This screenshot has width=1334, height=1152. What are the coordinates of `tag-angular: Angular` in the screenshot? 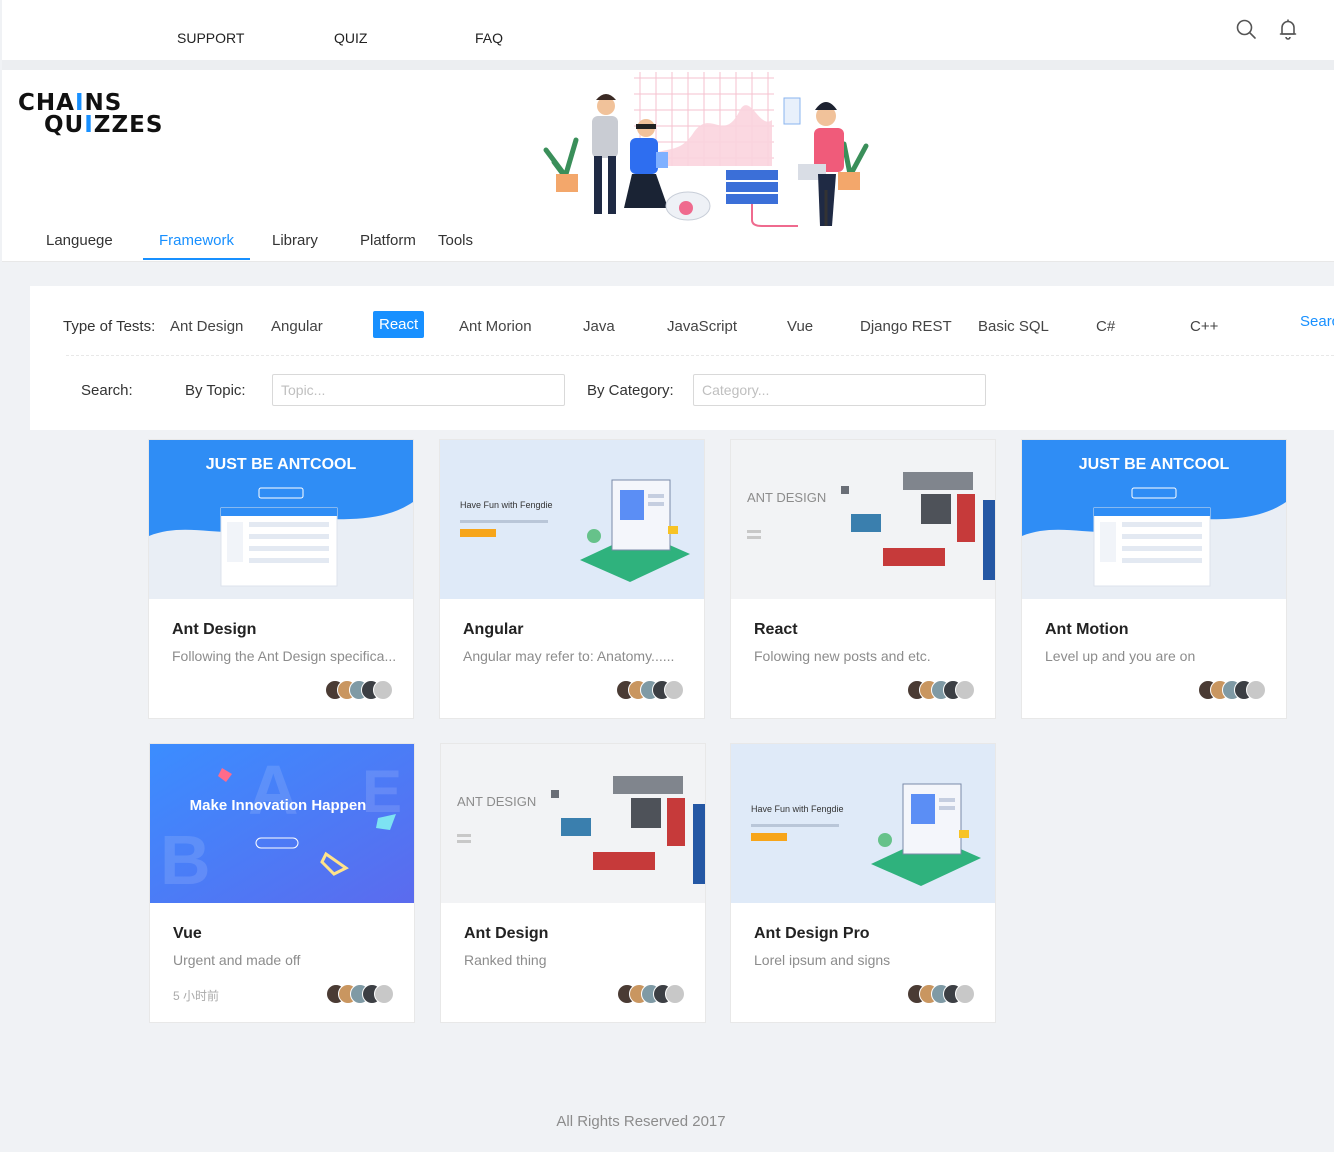 It's located at (297, 326).